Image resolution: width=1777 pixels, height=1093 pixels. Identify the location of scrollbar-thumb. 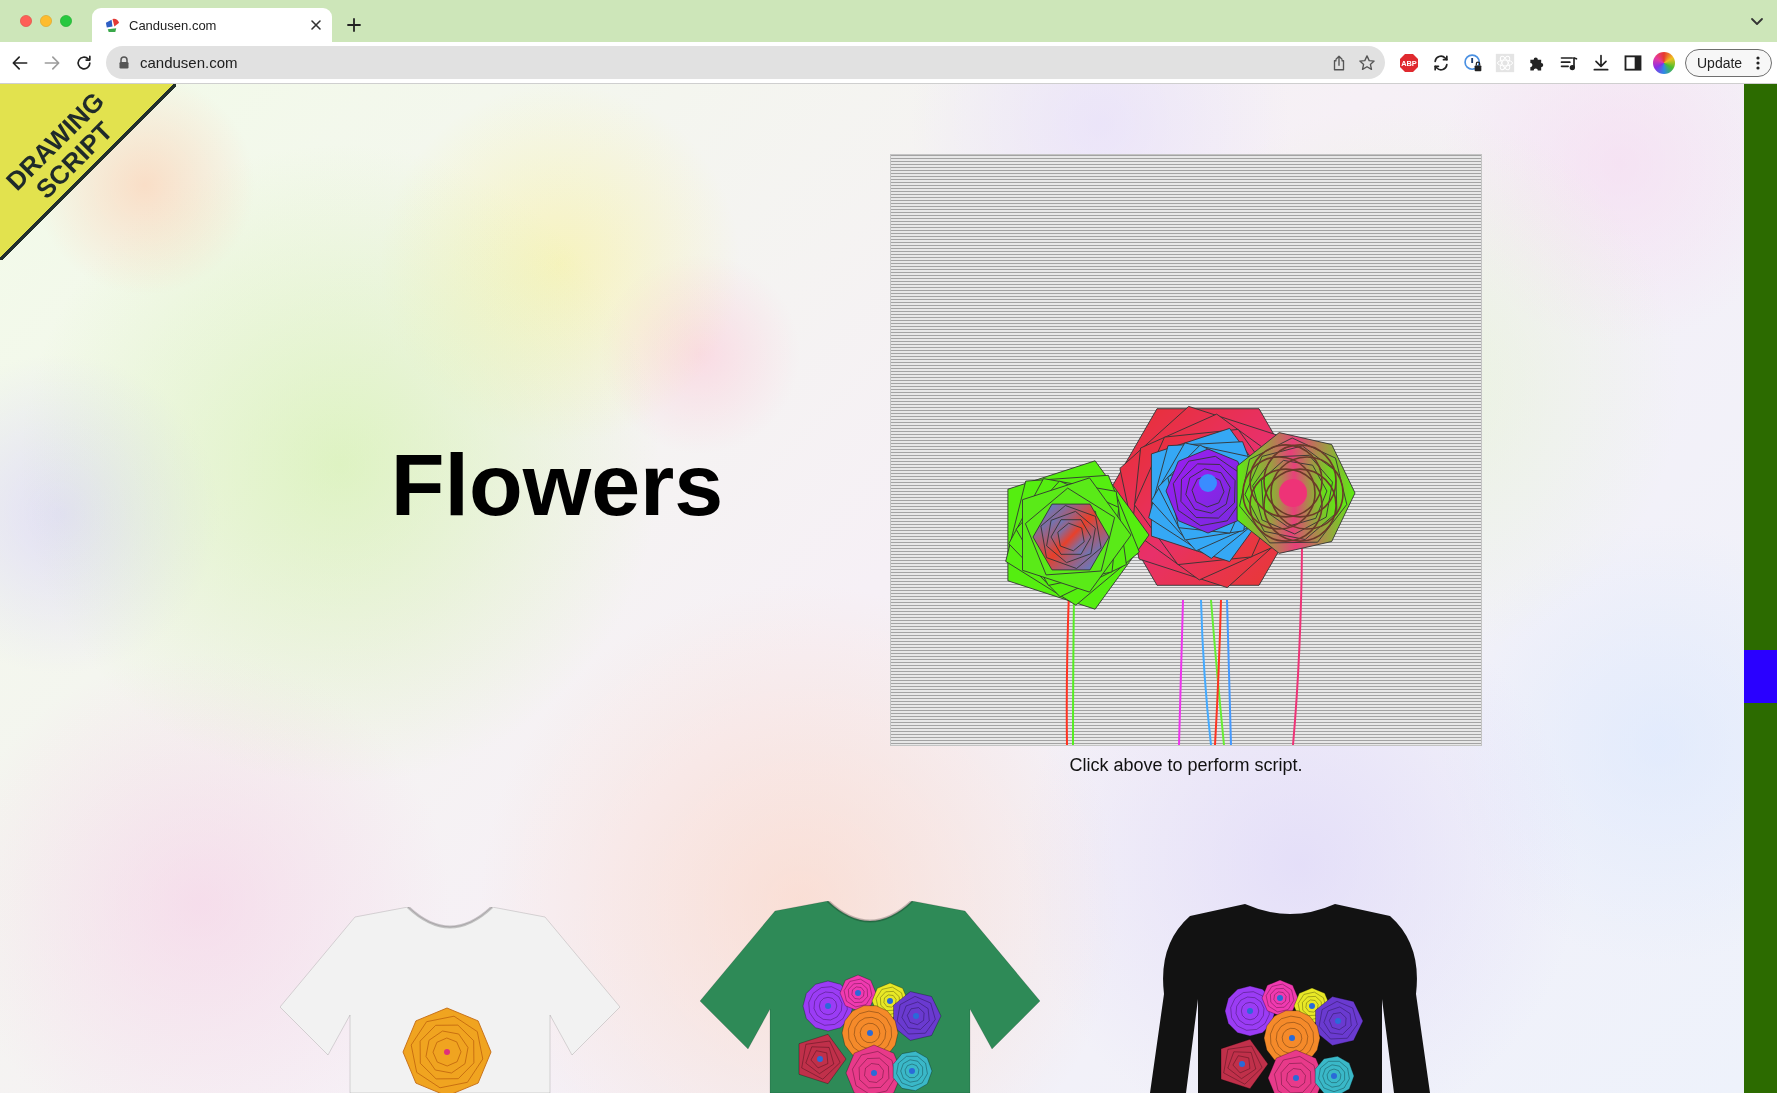
(1760, 676).